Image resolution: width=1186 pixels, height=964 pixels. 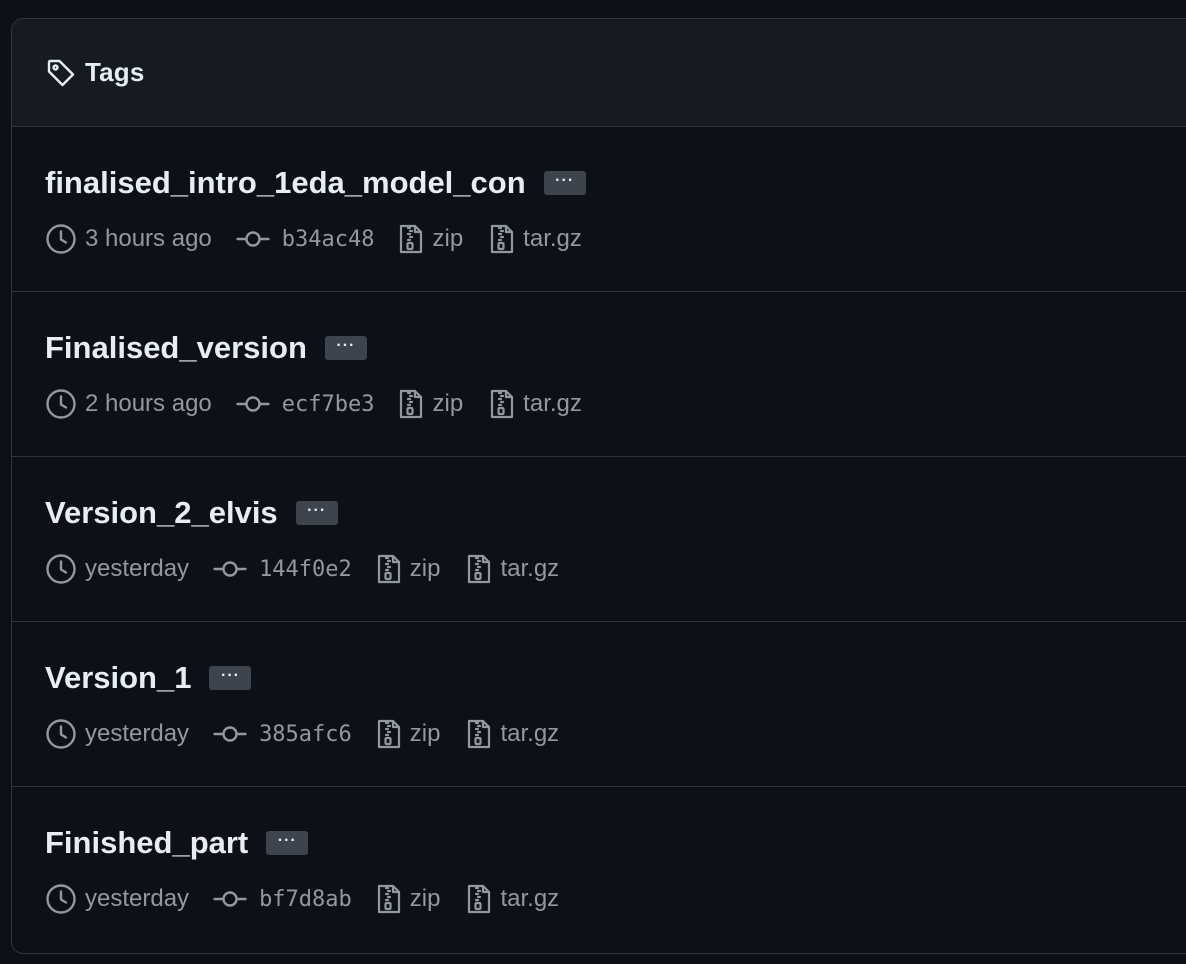 I want to click on tag-title-line: Version_2_elvis ···, so click(x=191, y=513).